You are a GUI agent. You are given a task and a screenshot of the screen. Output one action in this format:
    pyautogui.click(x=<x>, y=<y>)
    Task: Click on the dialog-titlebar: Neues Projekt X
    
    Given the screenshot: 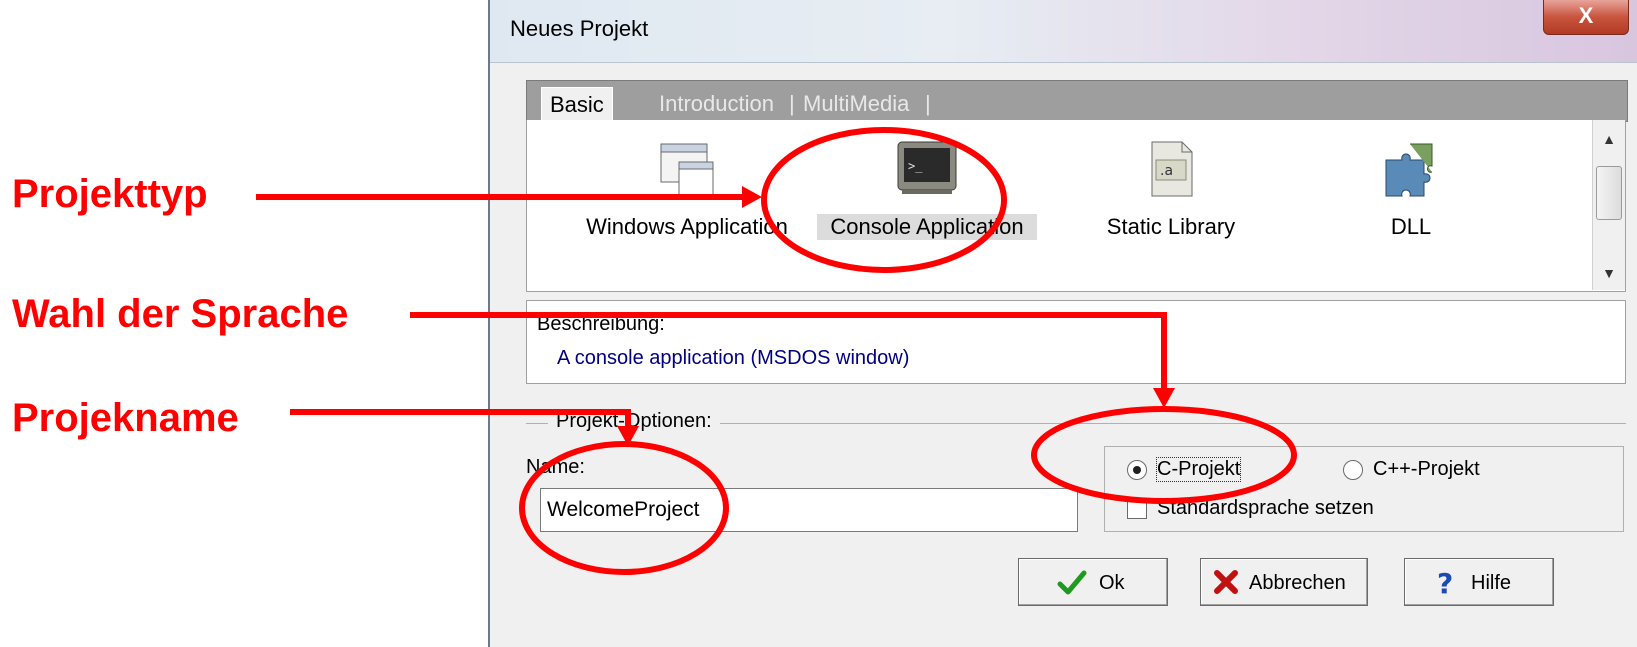 What is the action you would take?
    pyautogui.click(x=1063, y=31)
    